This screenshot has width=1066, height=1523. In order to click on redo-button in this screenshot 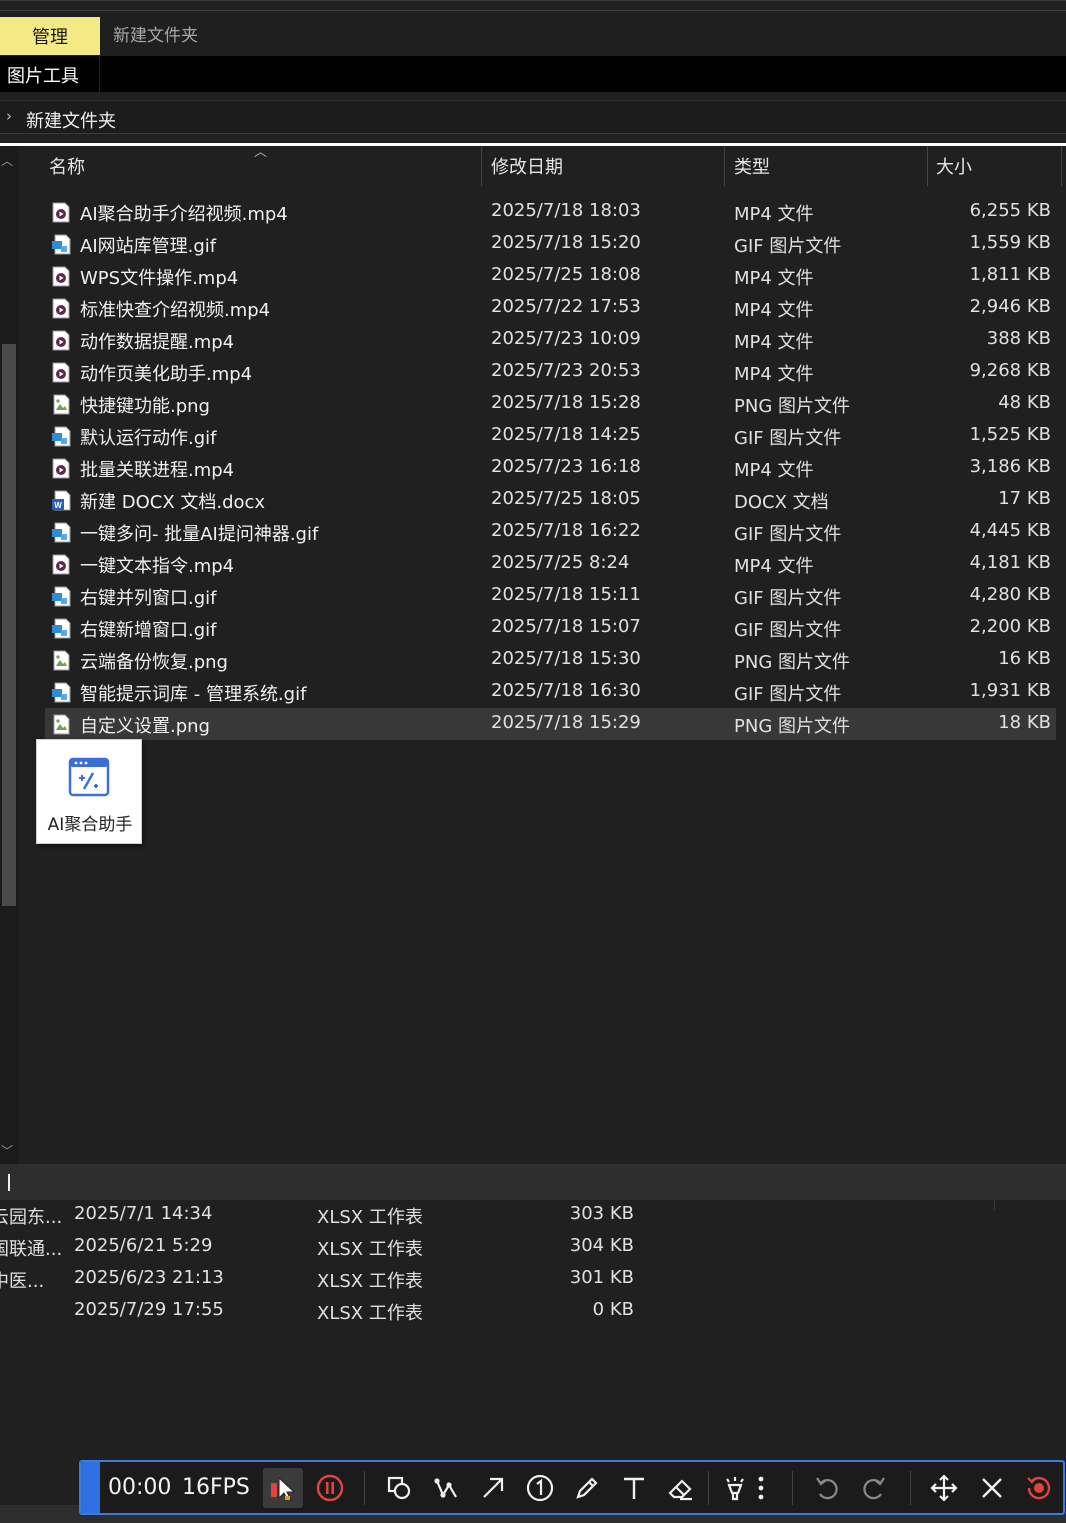, I will do `click(874, 1488)`.